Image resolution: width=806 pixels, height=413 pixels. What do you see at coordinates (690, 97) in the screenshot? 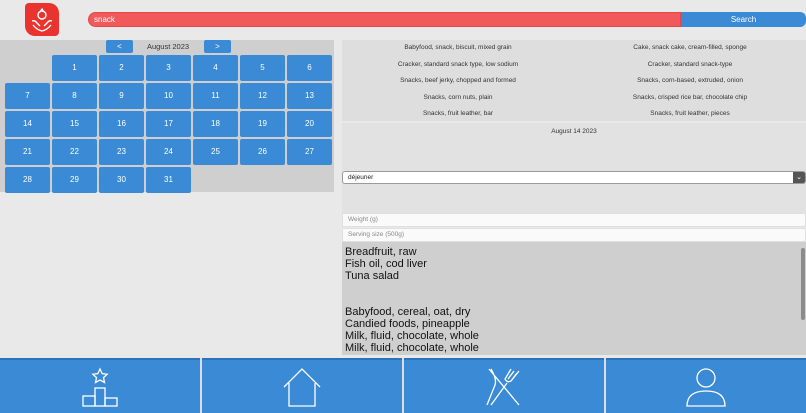
I see `search-result-item: Snacks, crisped rice bar, chocolate chip` at bounding box center [690, 97].